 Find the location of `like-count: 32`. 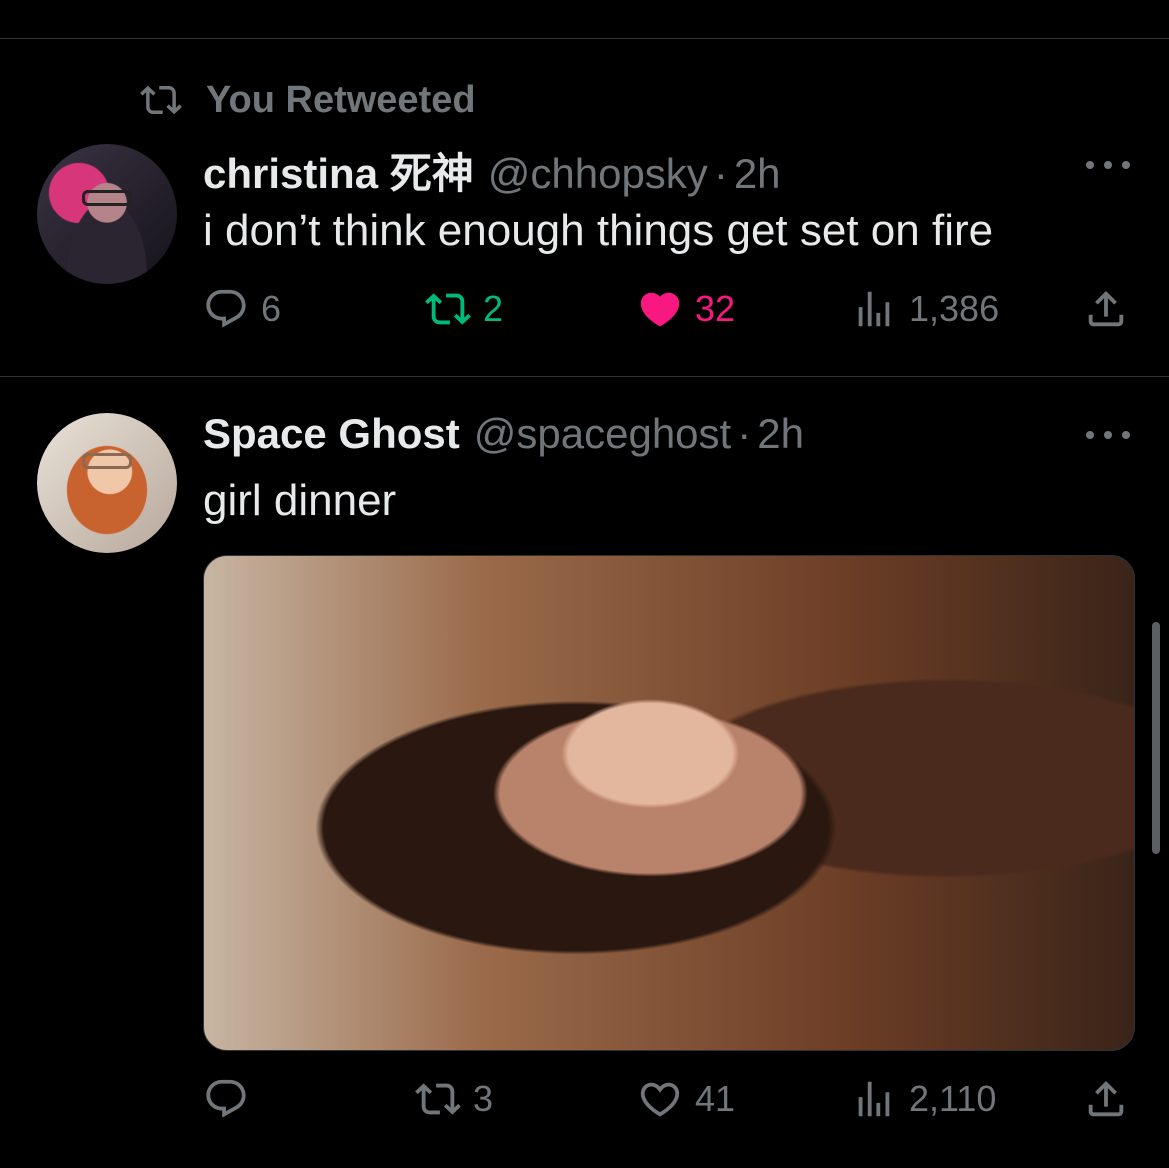

like-count: 32 is located at coordinates (715, 308).